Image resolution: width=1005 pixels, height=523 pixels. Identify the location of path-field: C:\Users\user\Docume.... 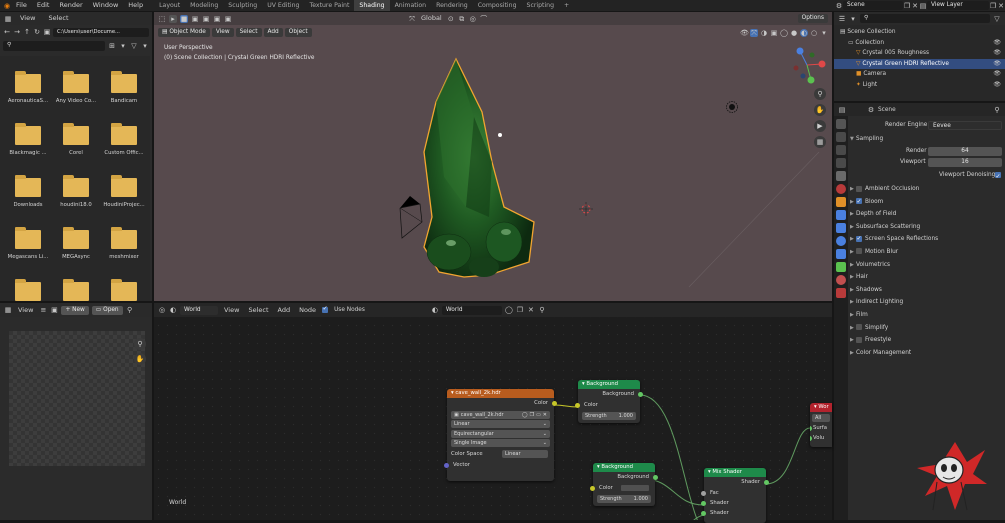
(101, 32).